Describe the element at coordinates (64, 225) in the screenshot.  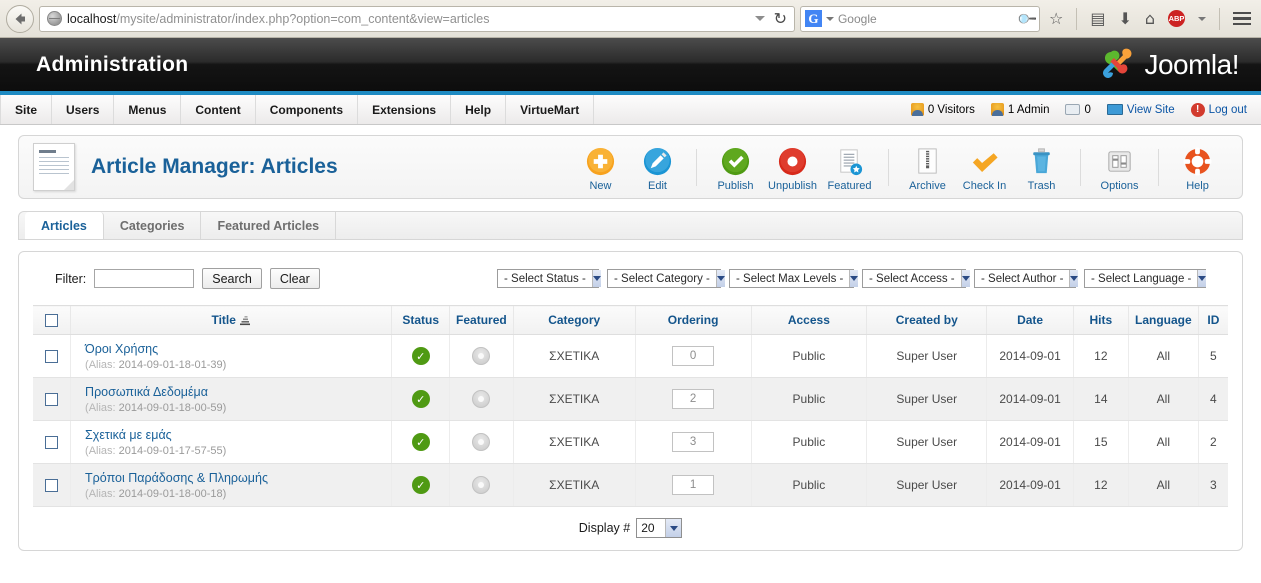
I see `tab-articles: Articles` at that location.